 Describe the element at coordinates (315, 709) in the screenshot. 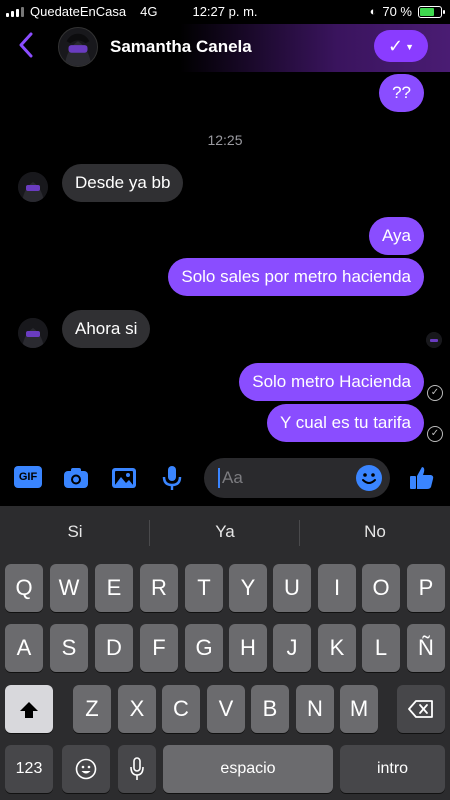

I see `key-n: N` at that location.